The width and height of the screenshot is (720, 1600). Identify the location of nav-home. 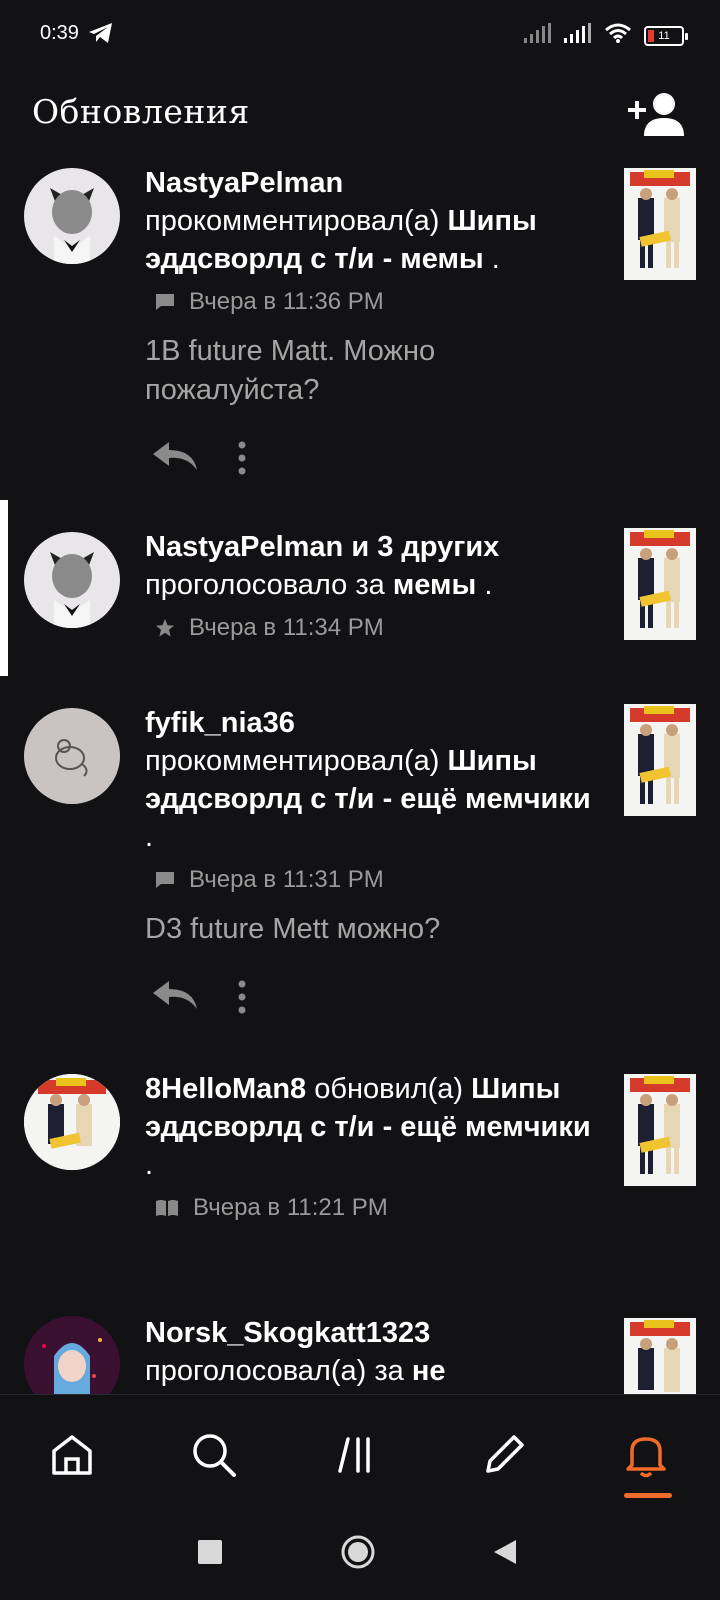
(72, 1455).